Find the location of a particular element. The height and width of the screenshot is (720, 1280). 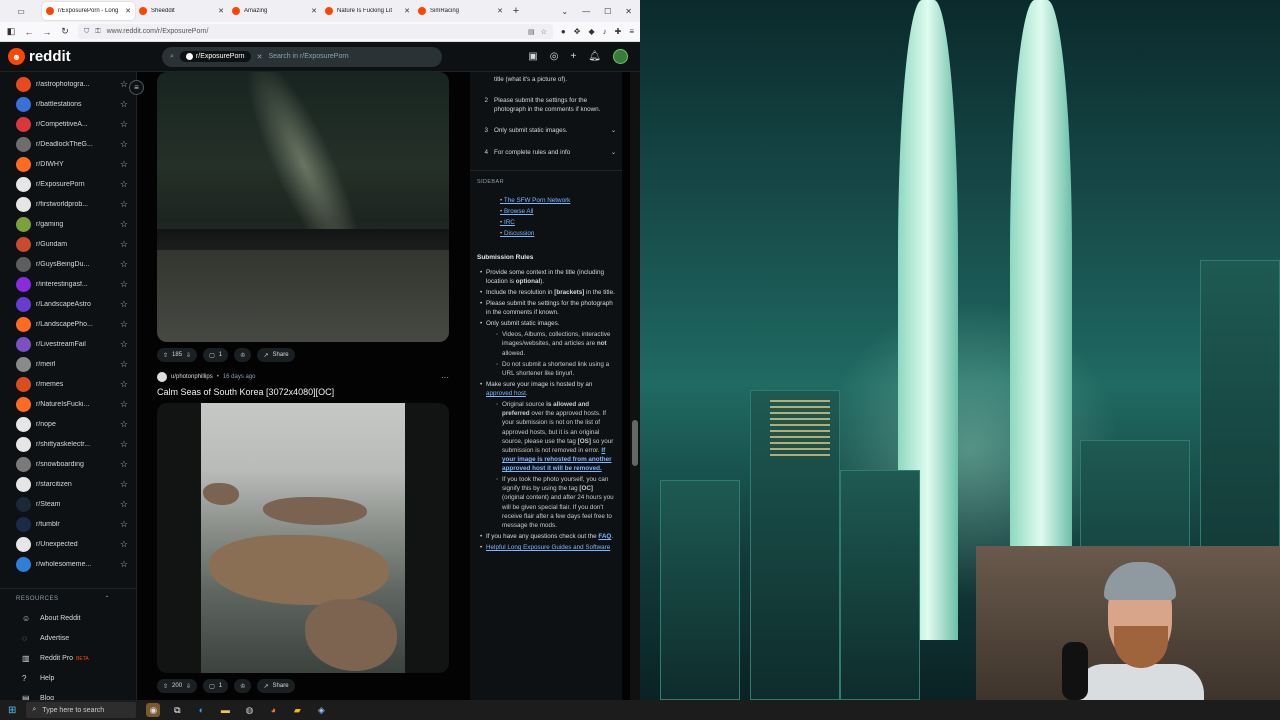

tab-amazing: Amazing ✕ is located at coordinates (274, 11).